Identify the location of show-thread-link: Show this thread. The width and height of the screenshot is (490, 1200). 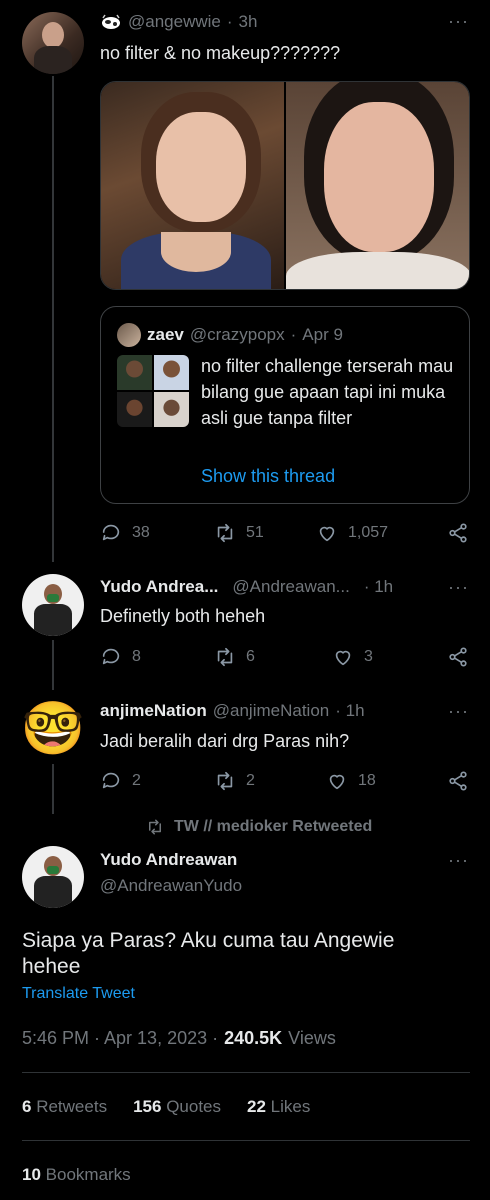
(268, 476).